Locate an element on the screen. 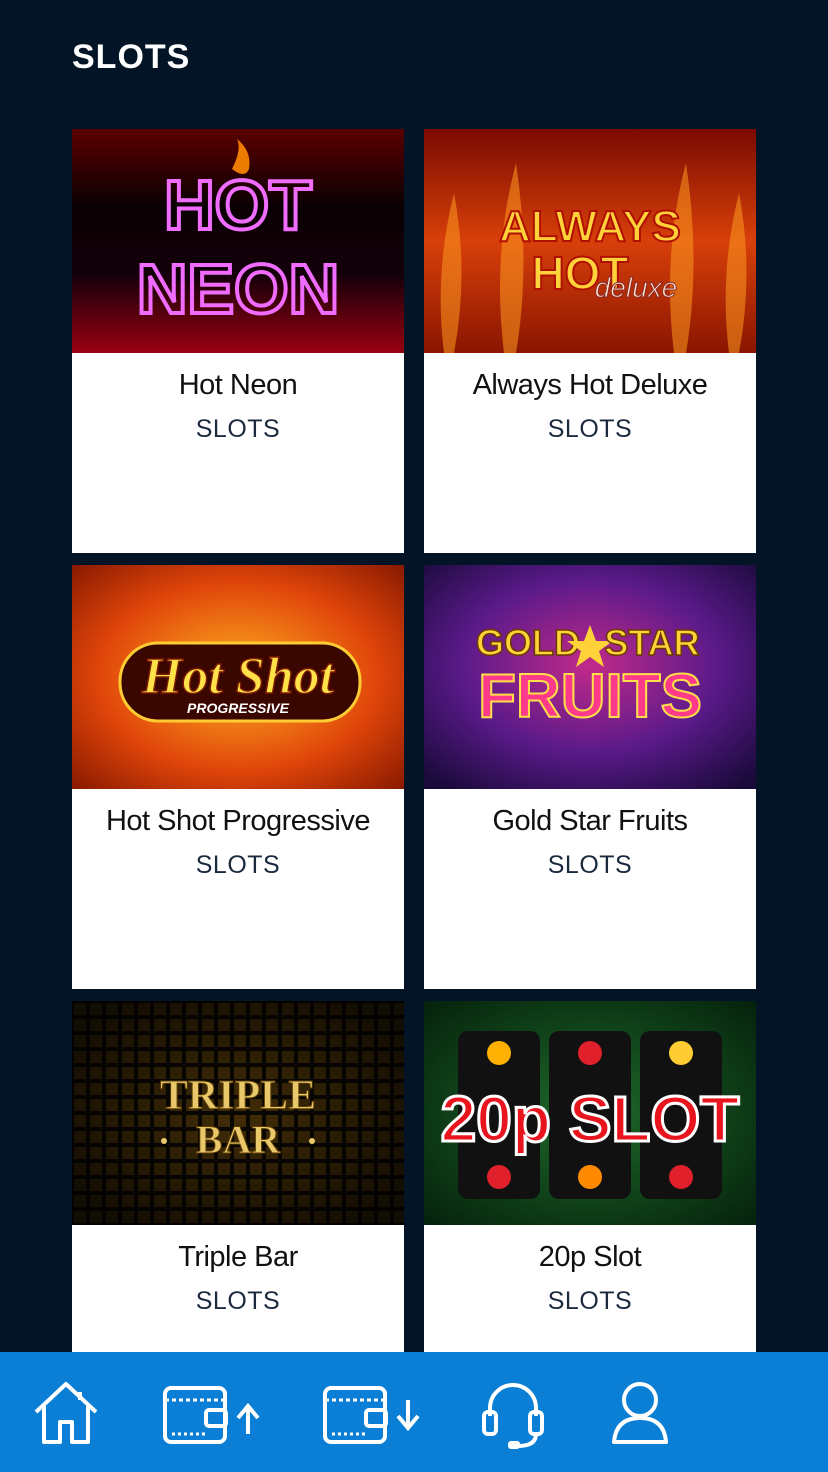  withdraw-wallet-icon is located at coordinates (371, 1415).